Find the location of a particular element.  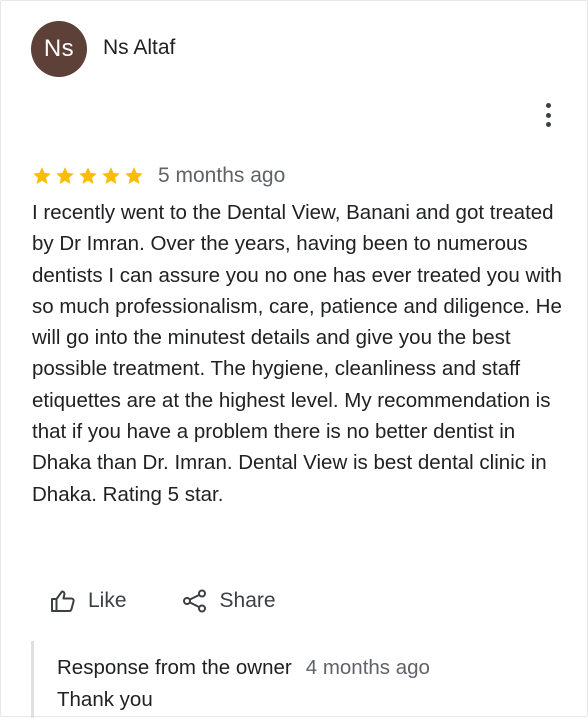

avatar-initials: Ns is located at coordinates (59, 48).